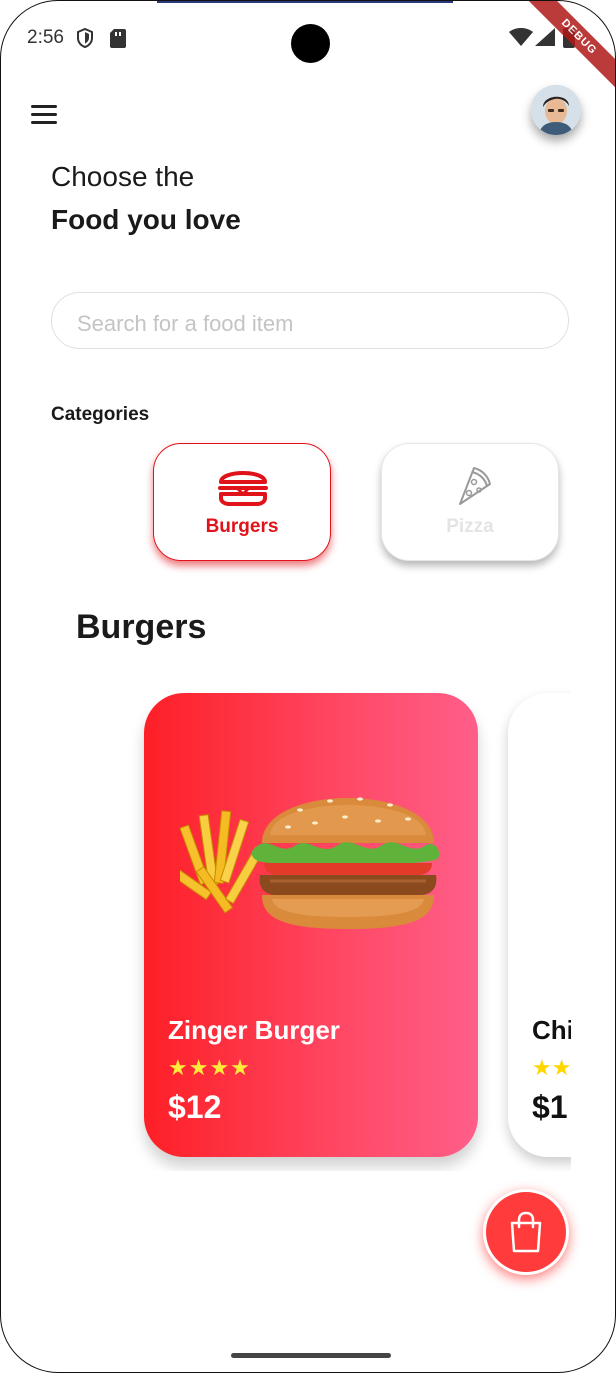  What do you see at coordinates (565, 51) in the screenshot?
I see `debug-banner: DEBUG` at bounding box center [565, 51].